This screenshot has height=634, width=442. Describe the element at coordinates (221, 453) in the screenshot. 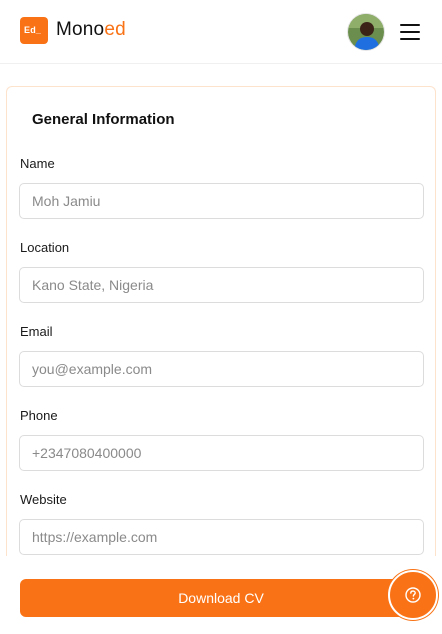

I see `phone-input` at that location.